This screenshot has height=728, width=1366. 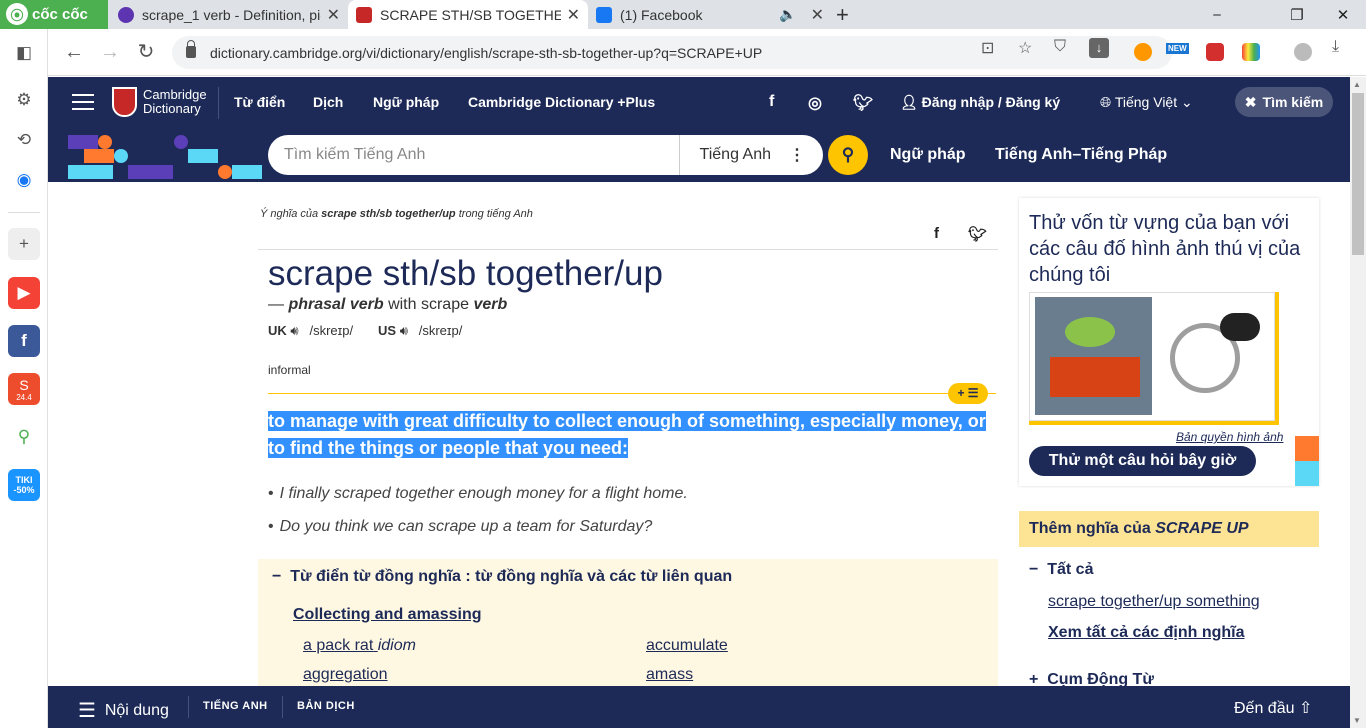 I want to click on thesaurus-word: amass, so click(x=669, y=675).